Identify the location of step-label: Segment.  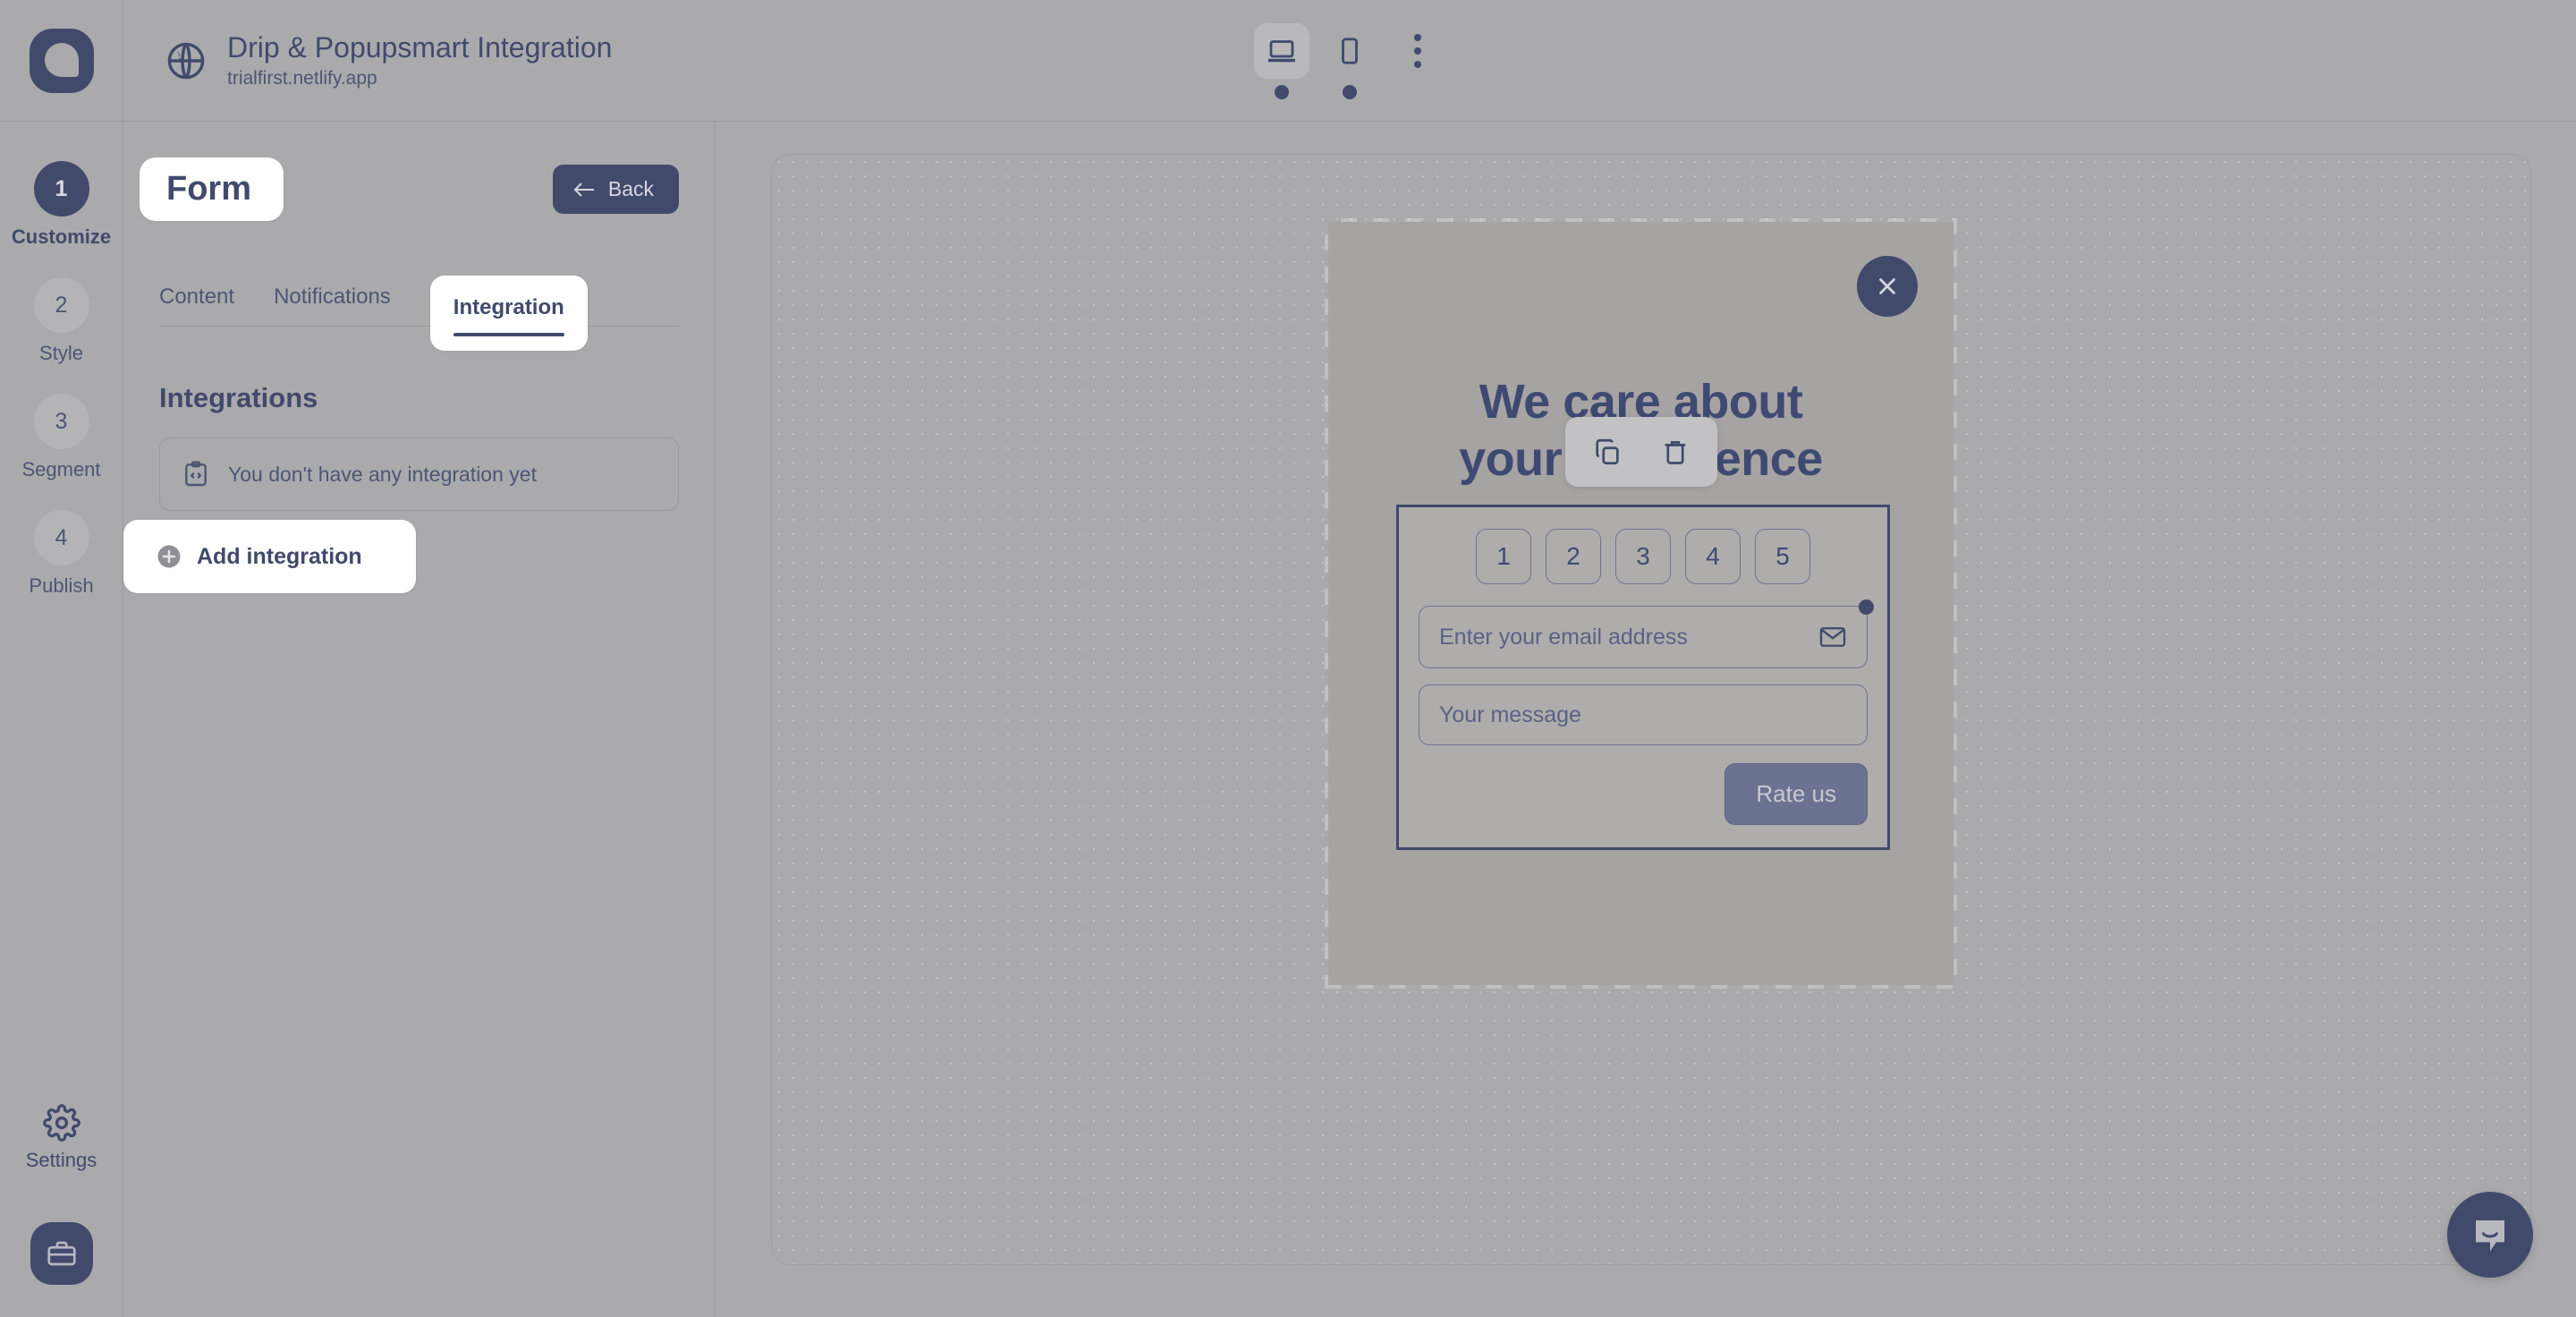
(61, 469).